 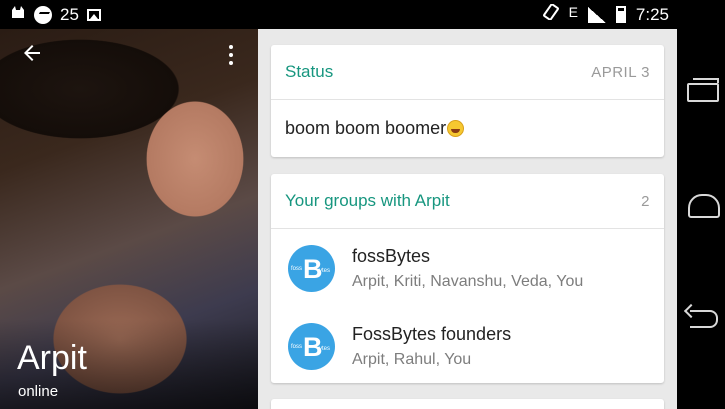 What do you see at coordinates (645, 201) in the screenshot?
I see `groups-count: 2` at bounding box center [645, 201].